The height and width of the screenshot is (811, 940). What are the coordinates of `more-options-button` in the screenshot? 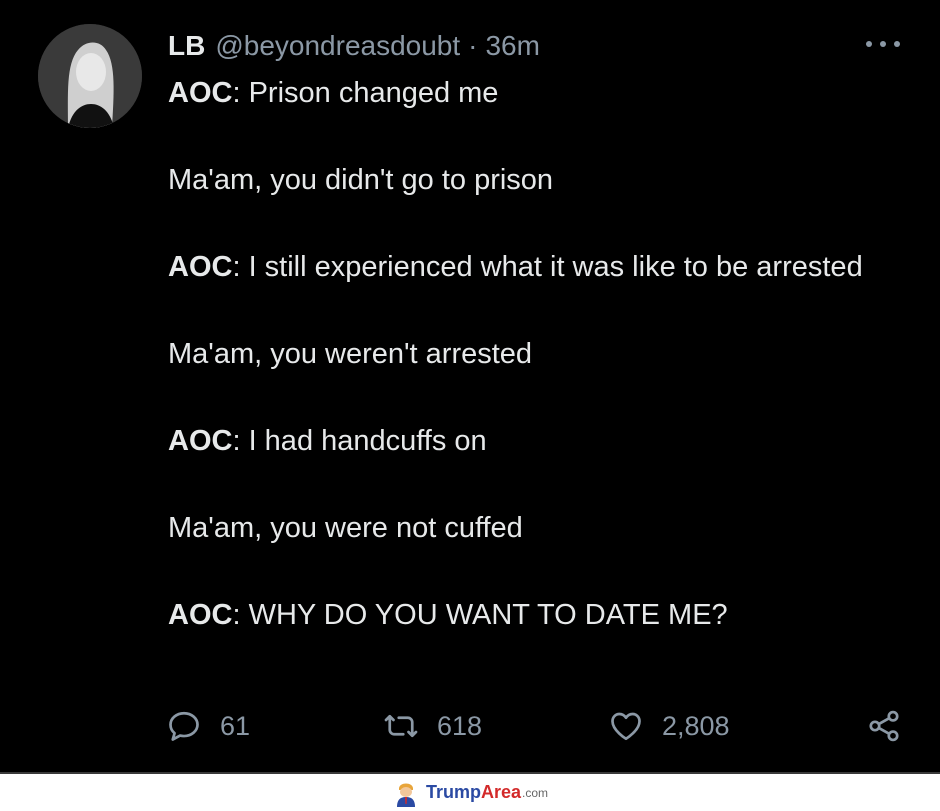 It's located at (883, 44).